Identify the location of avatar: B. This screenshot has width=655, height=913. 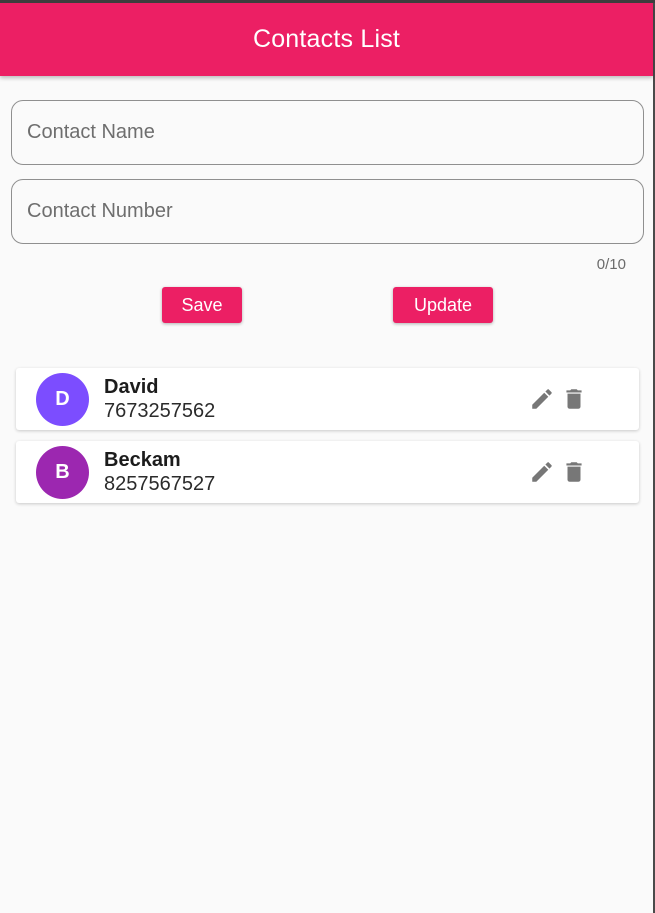
(62, 472).